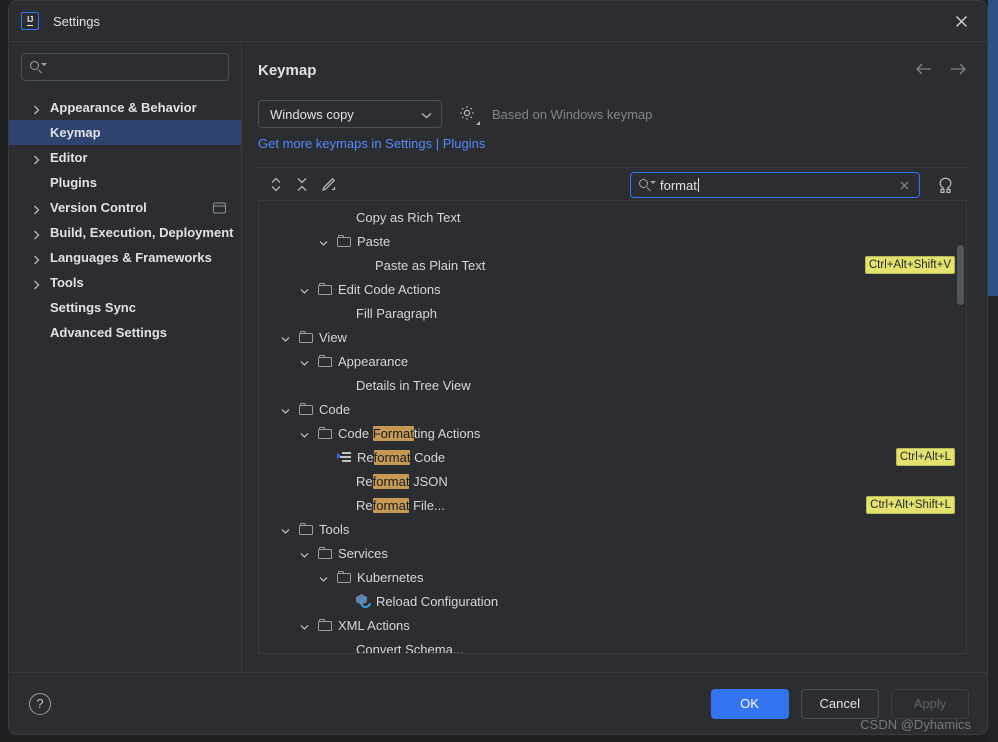  I want to click on sidebar-item-build-execution-deployment: Build, Execution, Deployment, so click(125, 232).